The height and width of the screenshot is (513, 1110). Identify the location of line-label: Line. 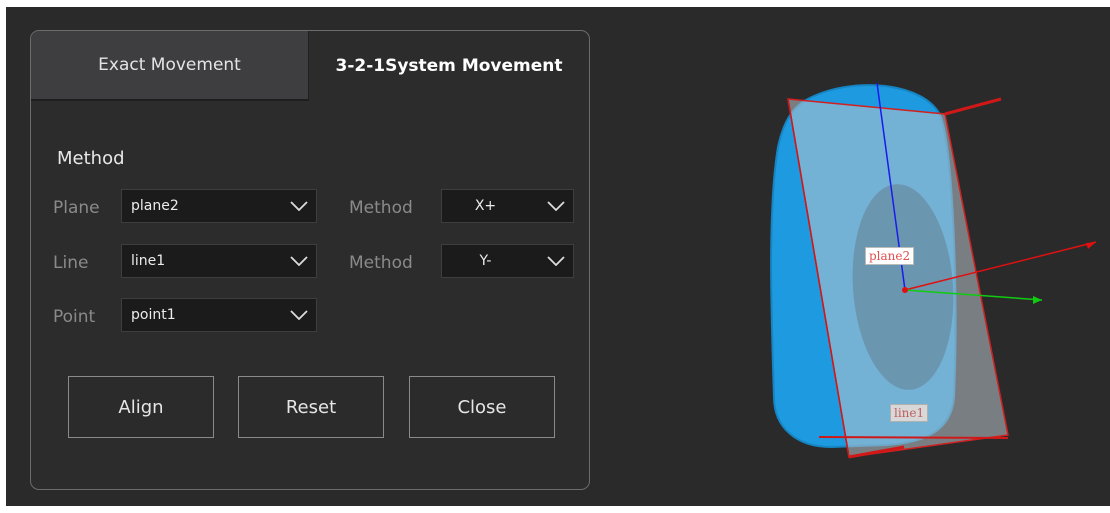
(71, 263).